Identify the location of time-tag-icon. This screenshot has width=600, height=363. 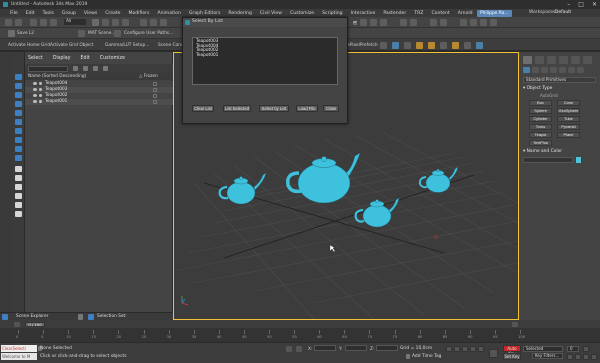
(408, 356).